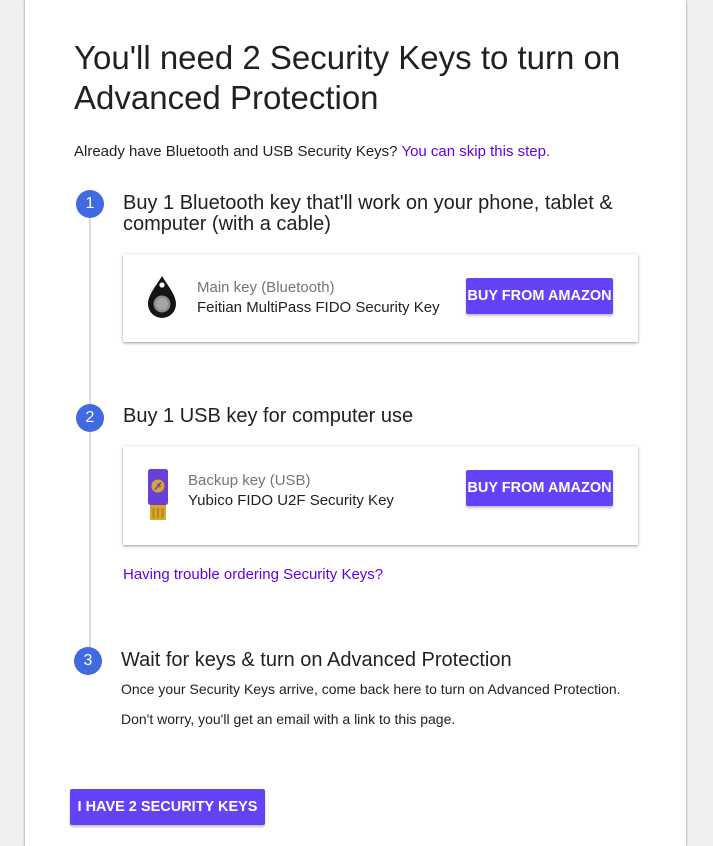 This screenshot has width=713, height=846. What do you see at coordinates (162, 297) in the screenshot?
I see `bluetooth-key-icon` at bounding box center [162, 297].